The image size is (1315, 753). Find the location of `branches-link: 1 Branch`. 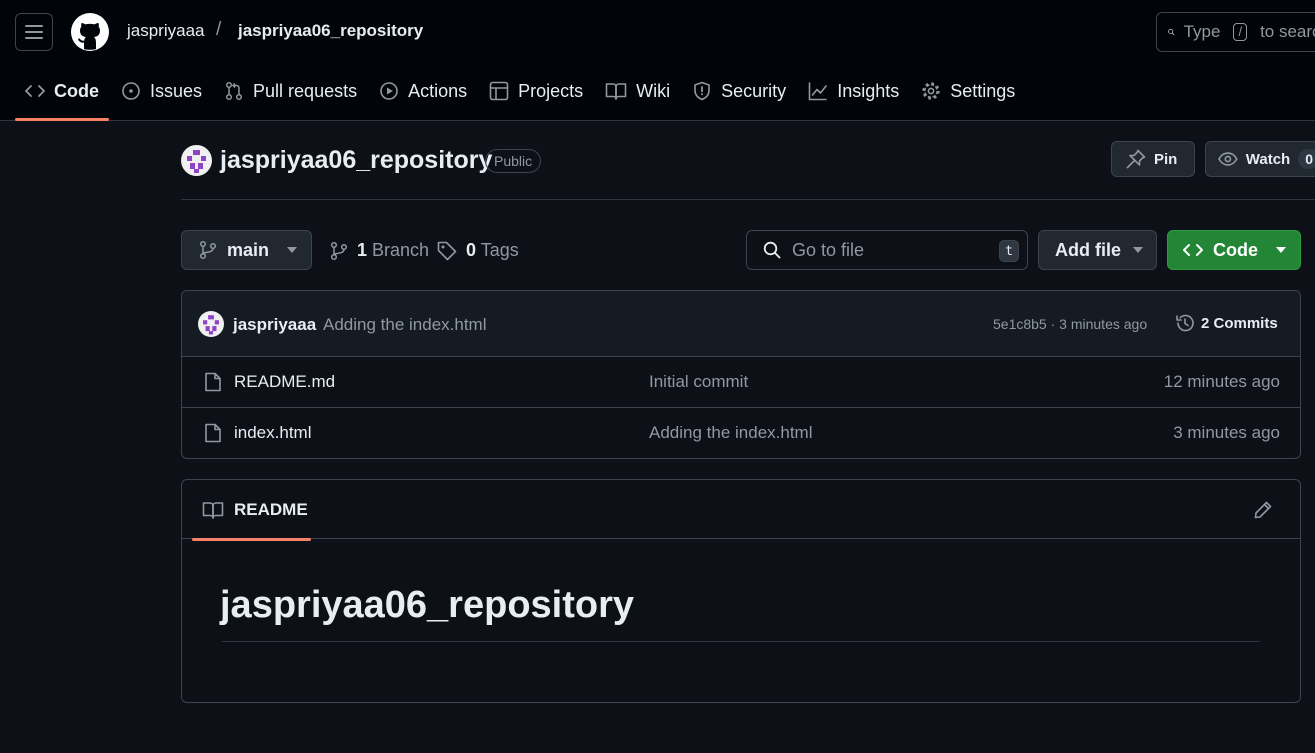

branches-link: 1 Branch is located at coordinates (379, 250).